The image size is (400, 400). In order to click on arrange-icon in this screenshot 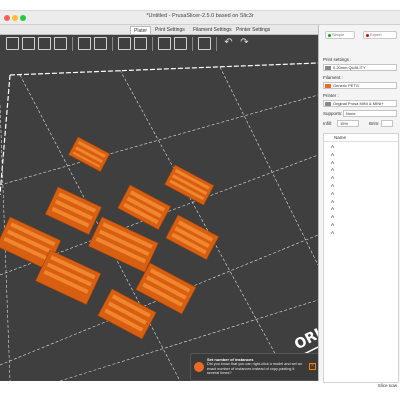, I will do `click(60, 43)`.